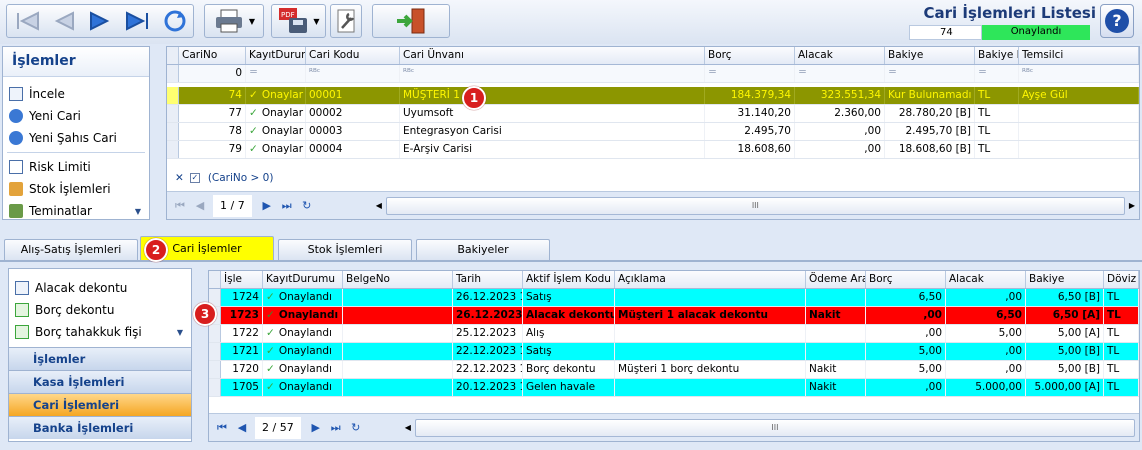 Image resolution: width=1142 pixels, height=450 pixels. I want to click on column-header: Ödeme Araı, so click(836, 279).